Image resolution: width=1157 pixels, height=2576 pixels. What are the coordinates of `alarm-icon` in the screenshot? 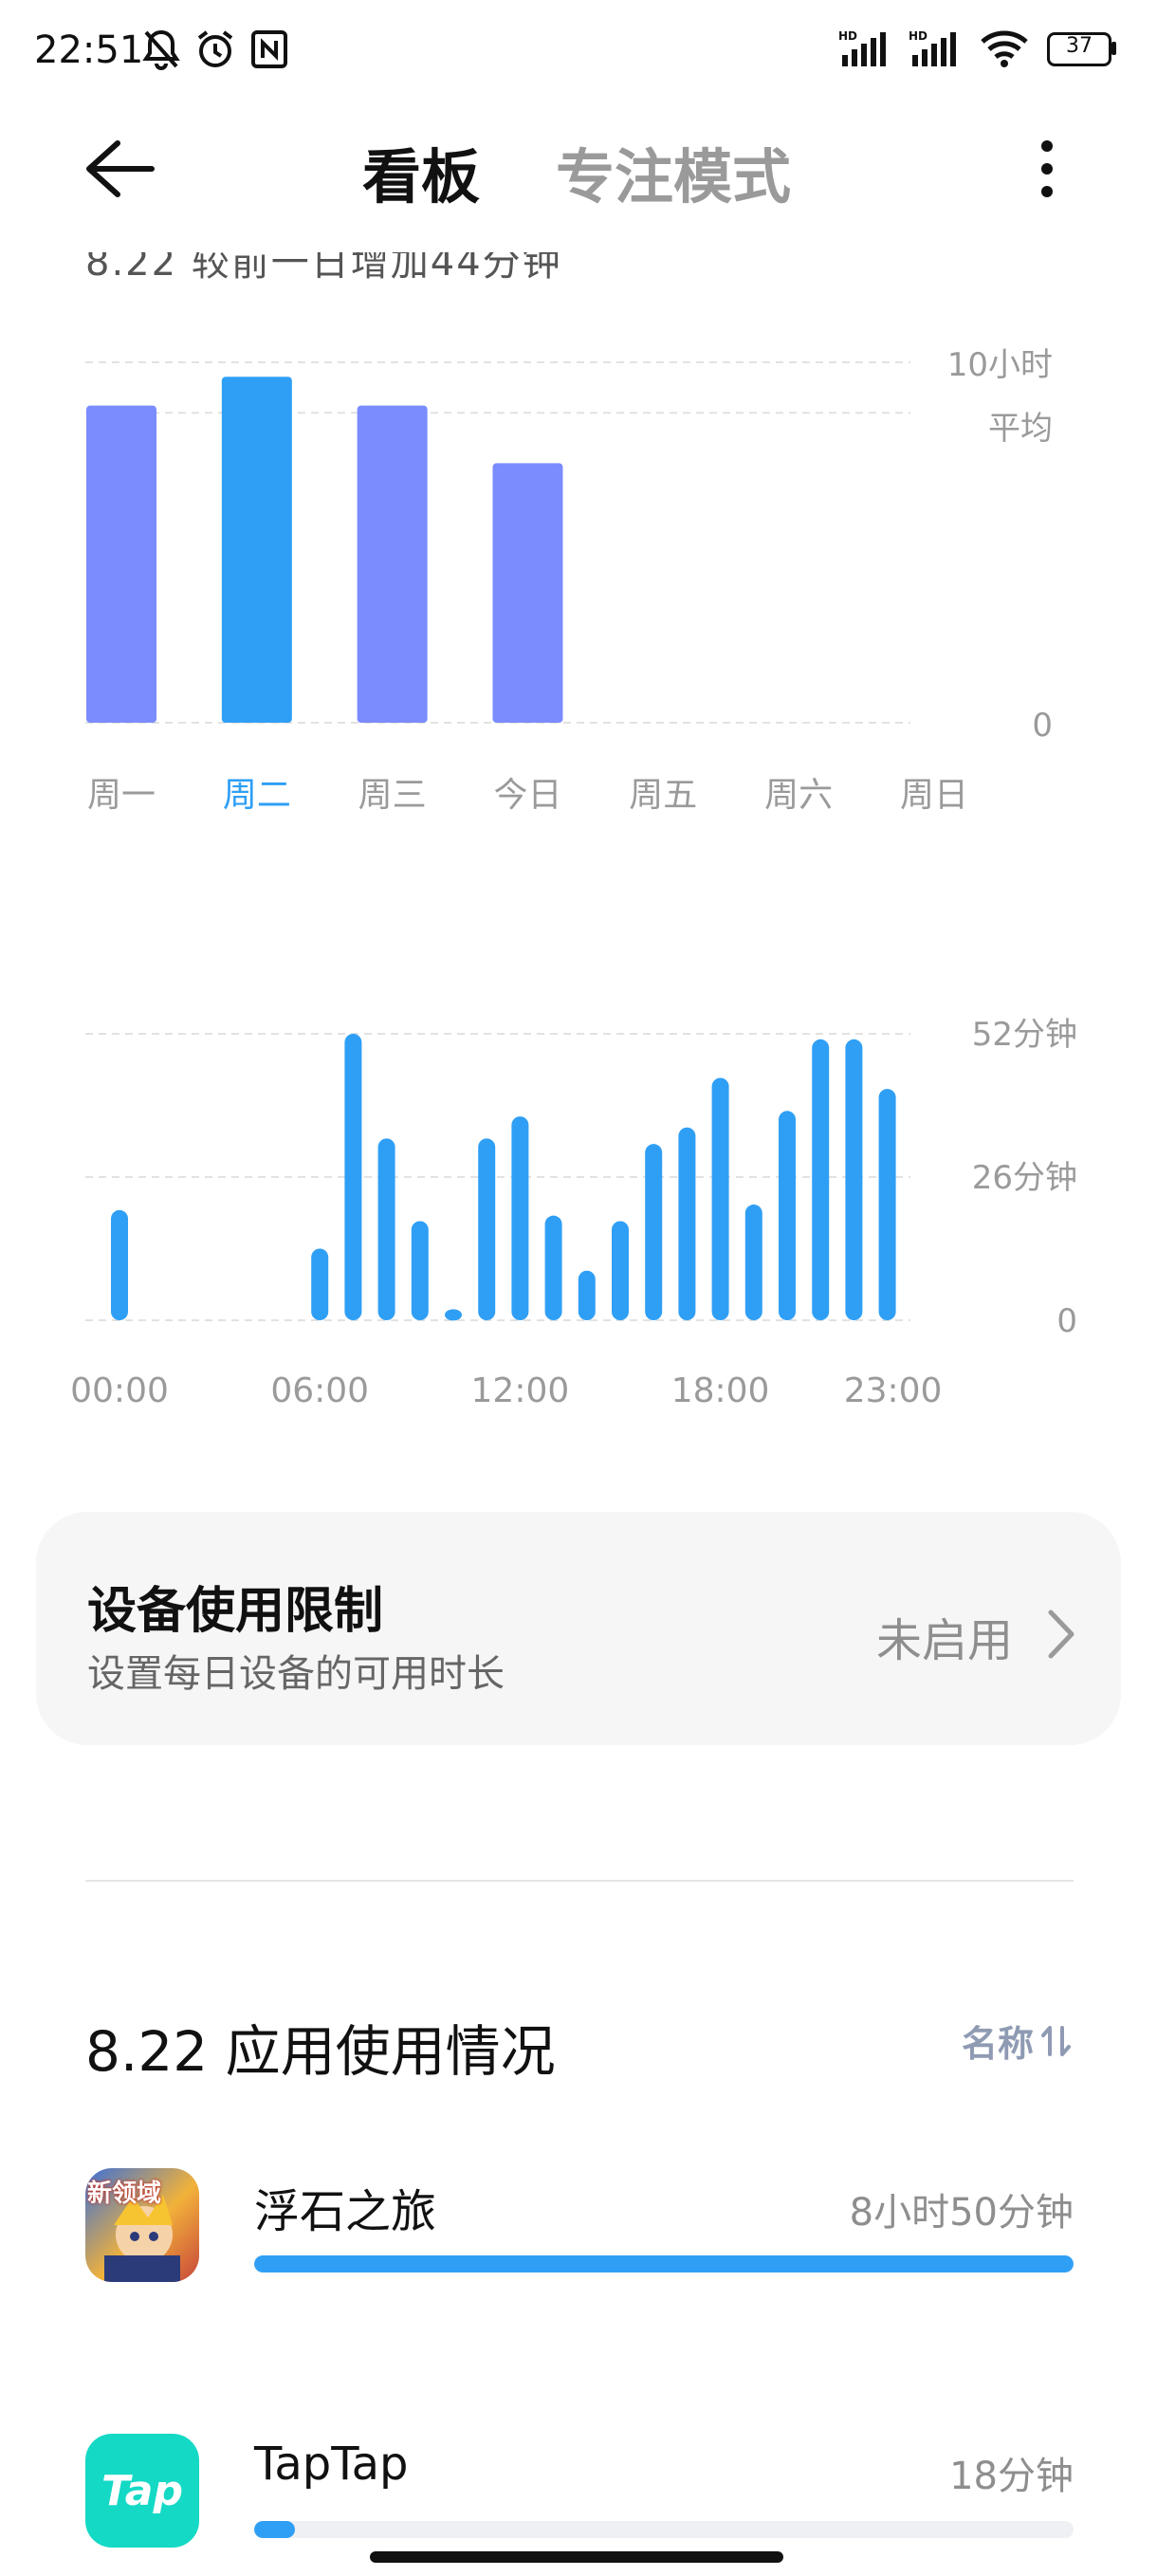 It's located at (215, 48).